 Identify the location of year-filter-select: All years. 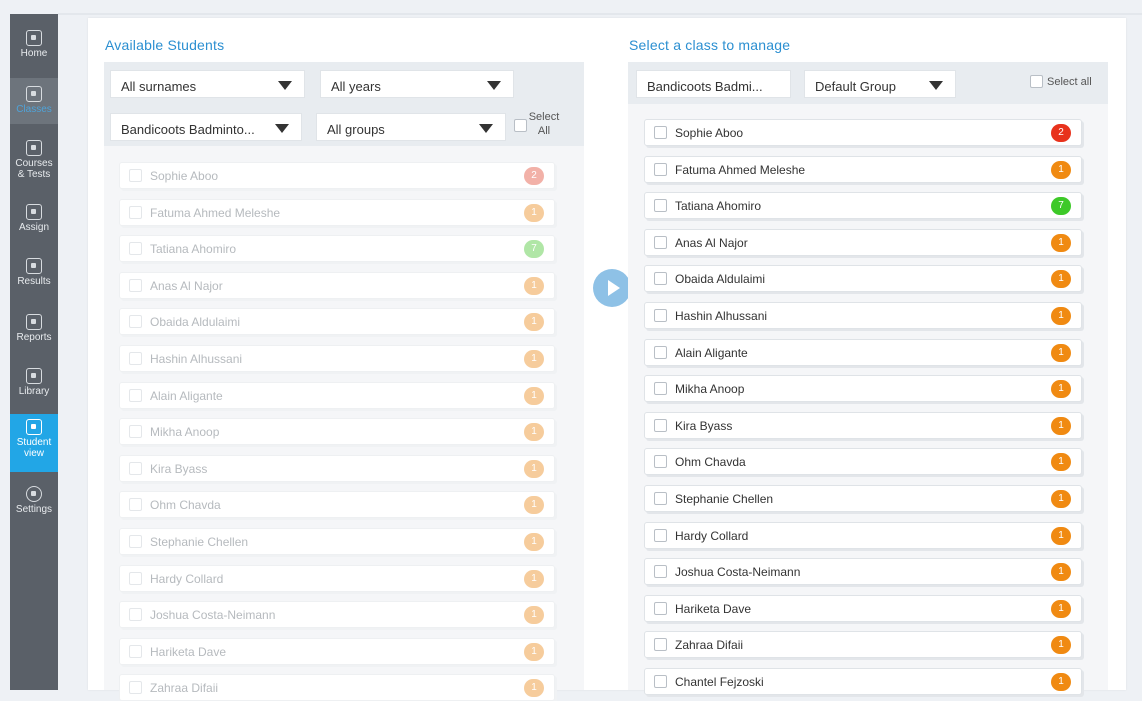
(417, 84).